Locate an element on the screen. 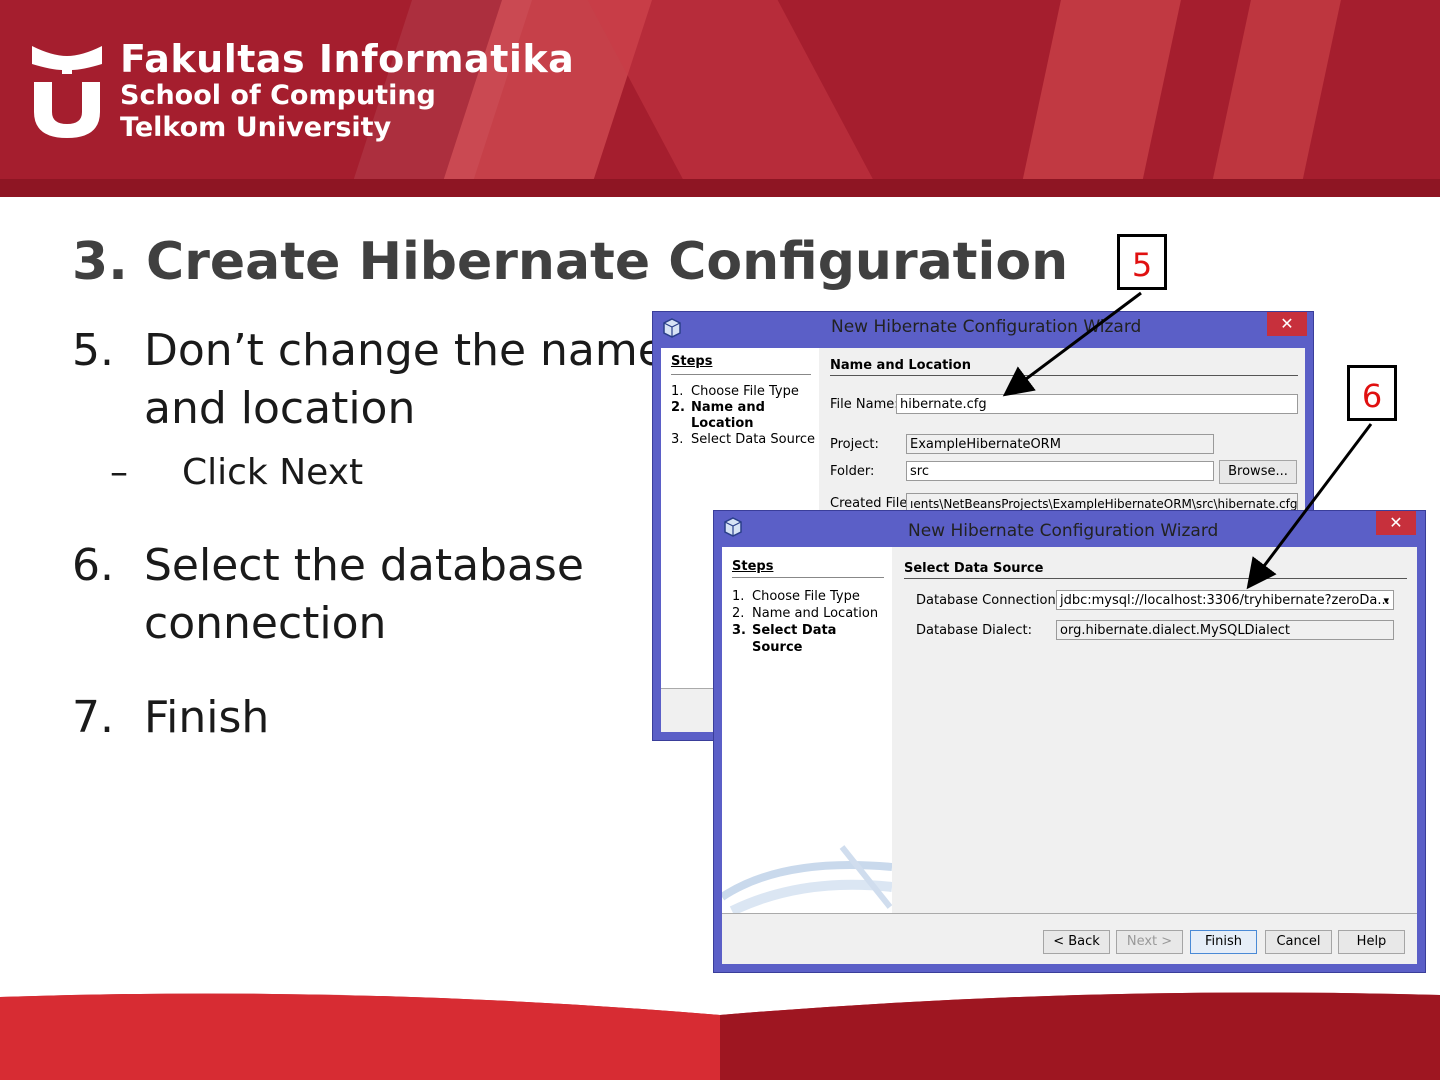 This screenshot has width=1440, height=1080. slide-title-text: Create Hibernate Configuration is located at coordinates (607, 262).